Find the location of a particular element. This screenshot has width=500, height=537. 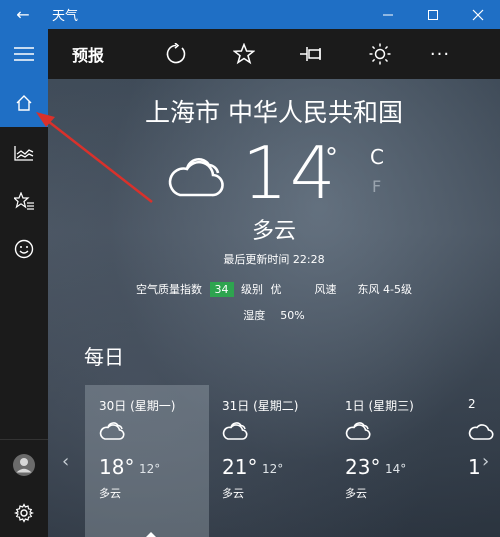

day-high: 18° is located at coordinates (117, 467).